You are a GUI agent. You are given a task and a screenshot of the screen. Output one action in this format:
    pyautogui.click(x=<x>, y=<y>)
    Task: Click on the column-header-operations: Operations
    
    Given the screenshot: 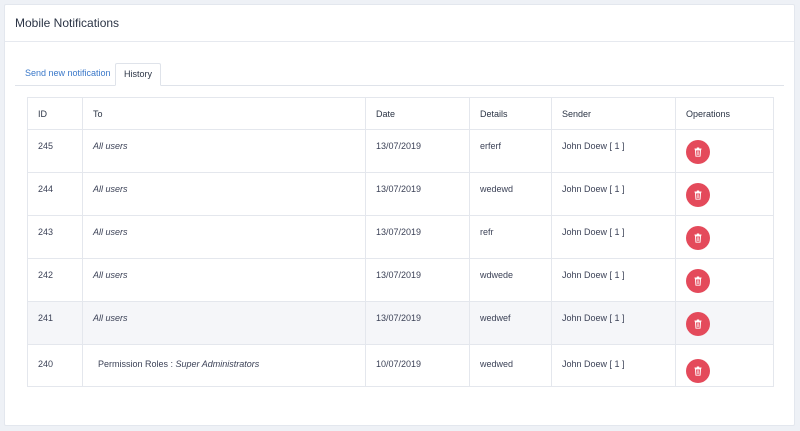 What is the action you would take?
    pyautogui.click(x=724, y=113)
    